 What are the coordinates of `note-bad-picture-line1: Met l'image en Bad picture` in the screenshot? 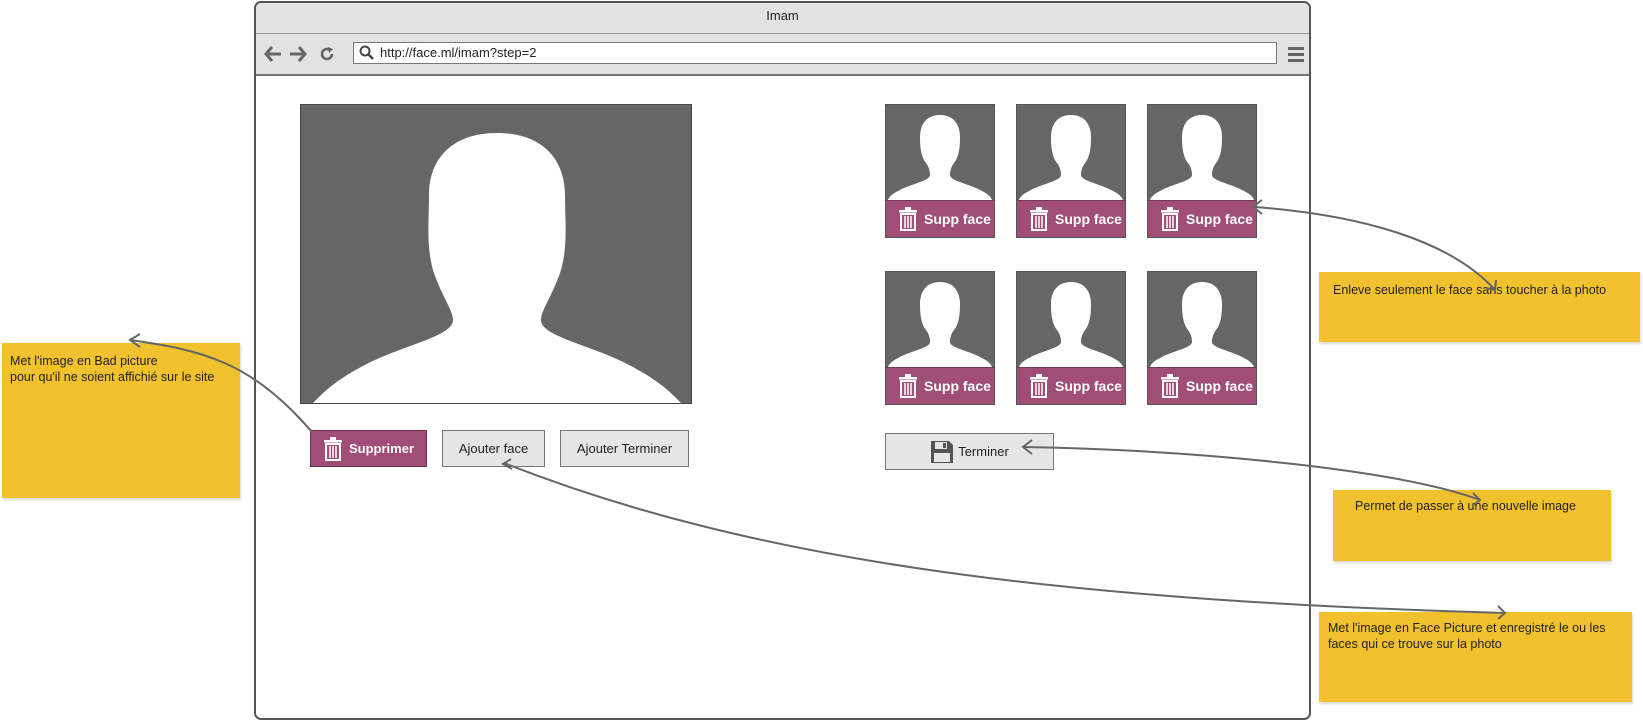 It's located at (84, 361).